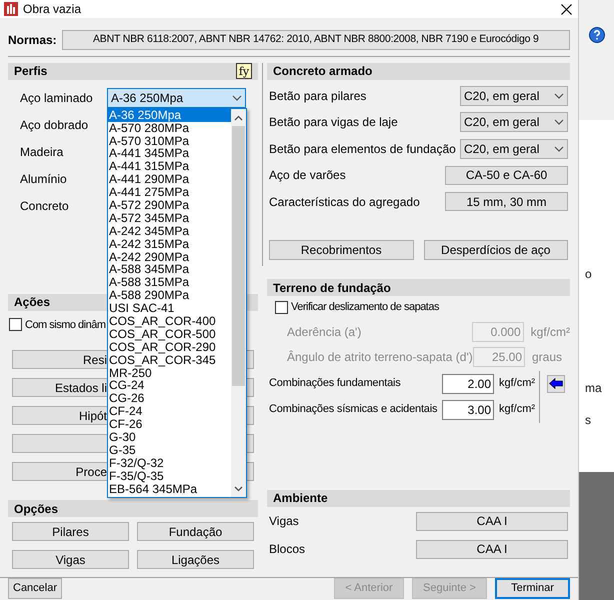 The width and height of the screenshot is (614, 600). What do you see at coordinates (169, 334) in the screenshot?
I see `dropdown-option: COS_AR_COR-500` at bounding box center [169, 334].